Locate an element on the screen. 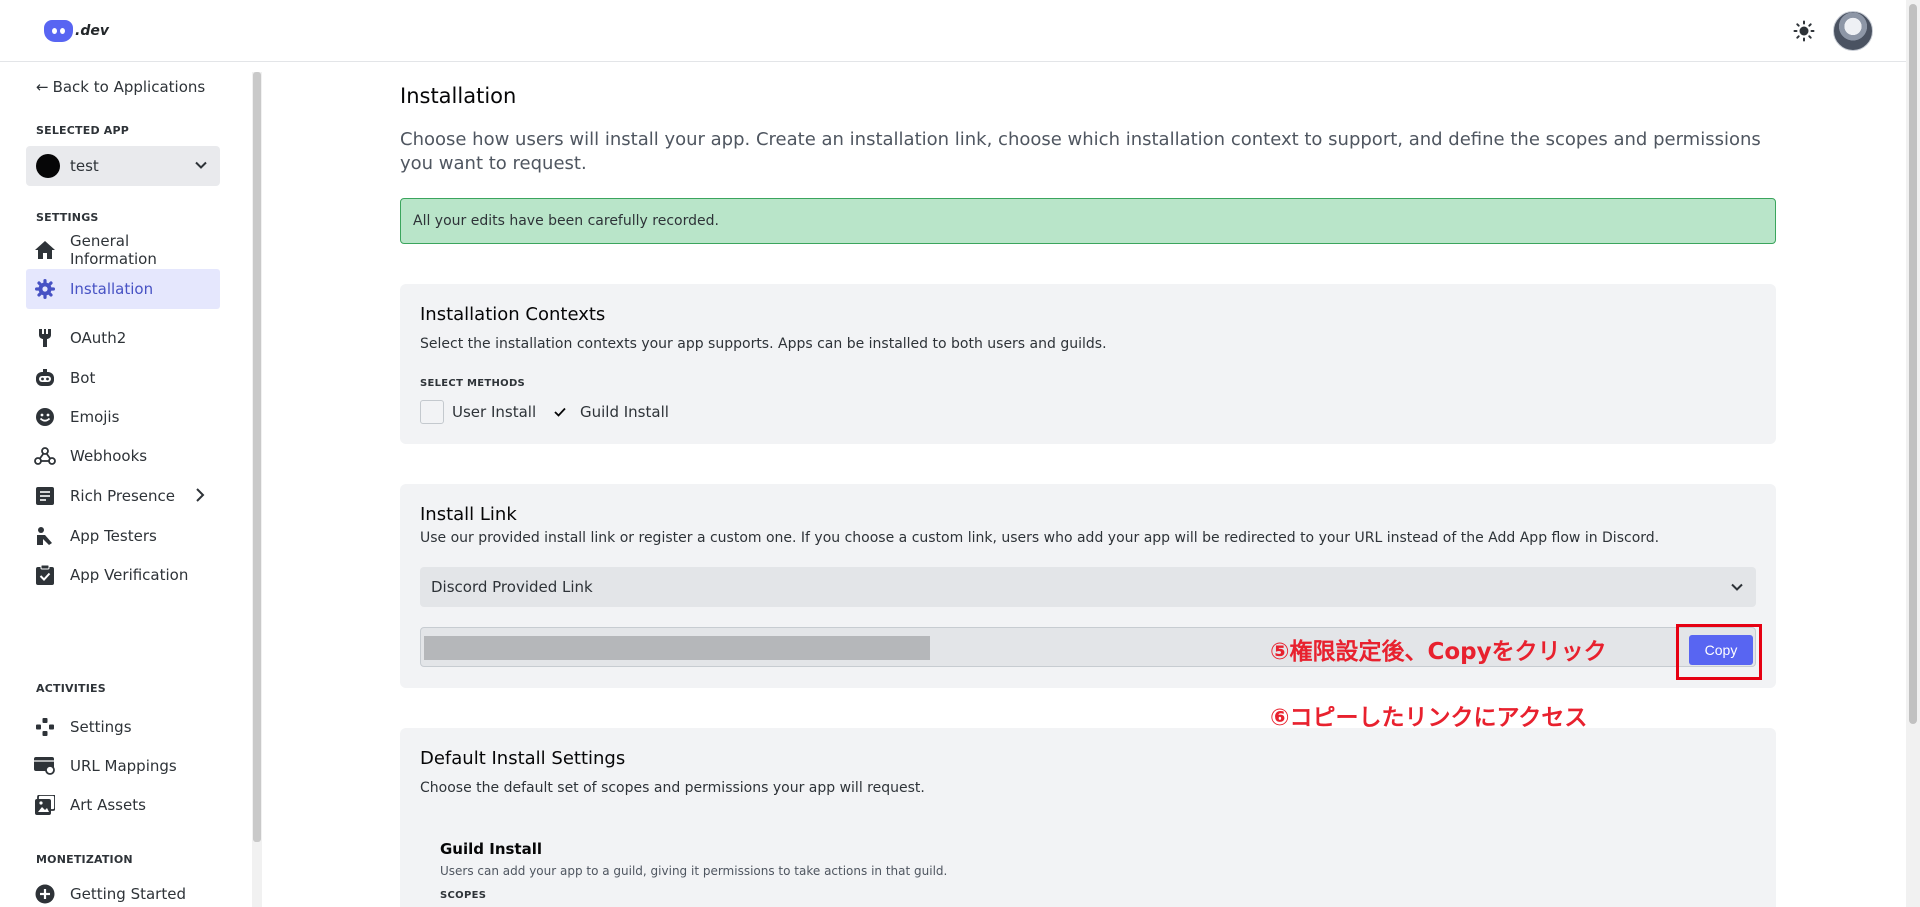  settings-section-label: SETTINGS is located at coordinates (67, 217).